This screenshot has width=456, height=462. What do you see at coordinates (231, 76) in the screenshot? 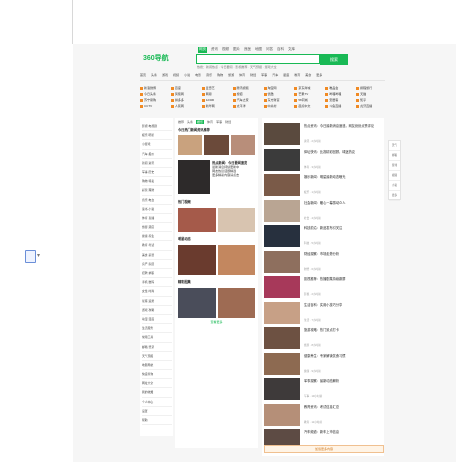
I see `category-link: 旅游` at bounding box center [231, 76].